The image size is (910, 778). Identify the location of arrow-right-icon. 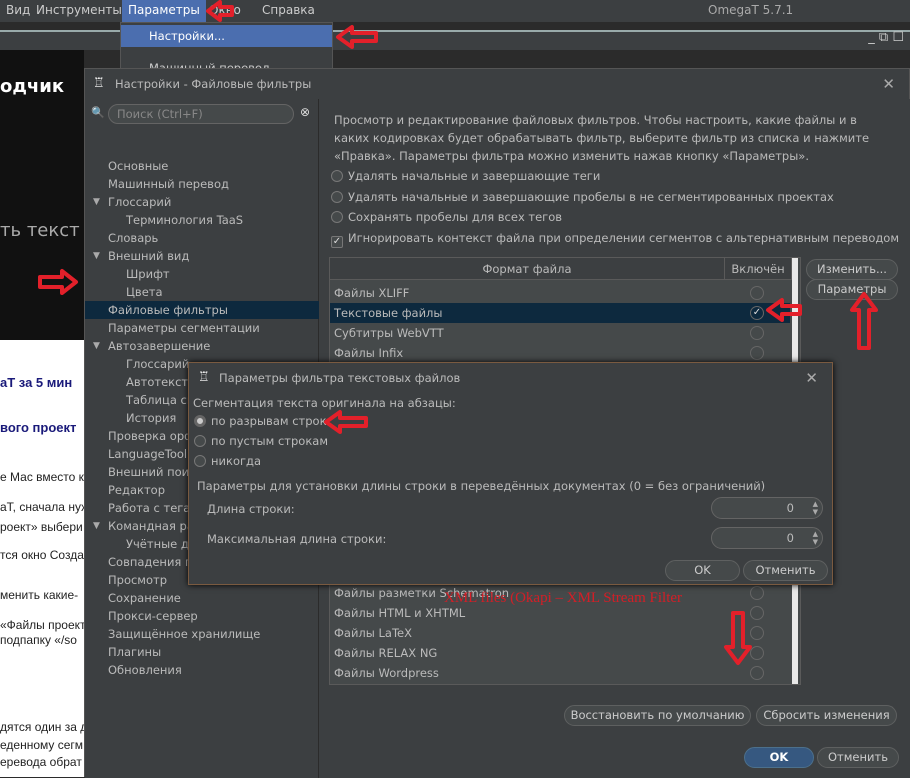
(58, 282).